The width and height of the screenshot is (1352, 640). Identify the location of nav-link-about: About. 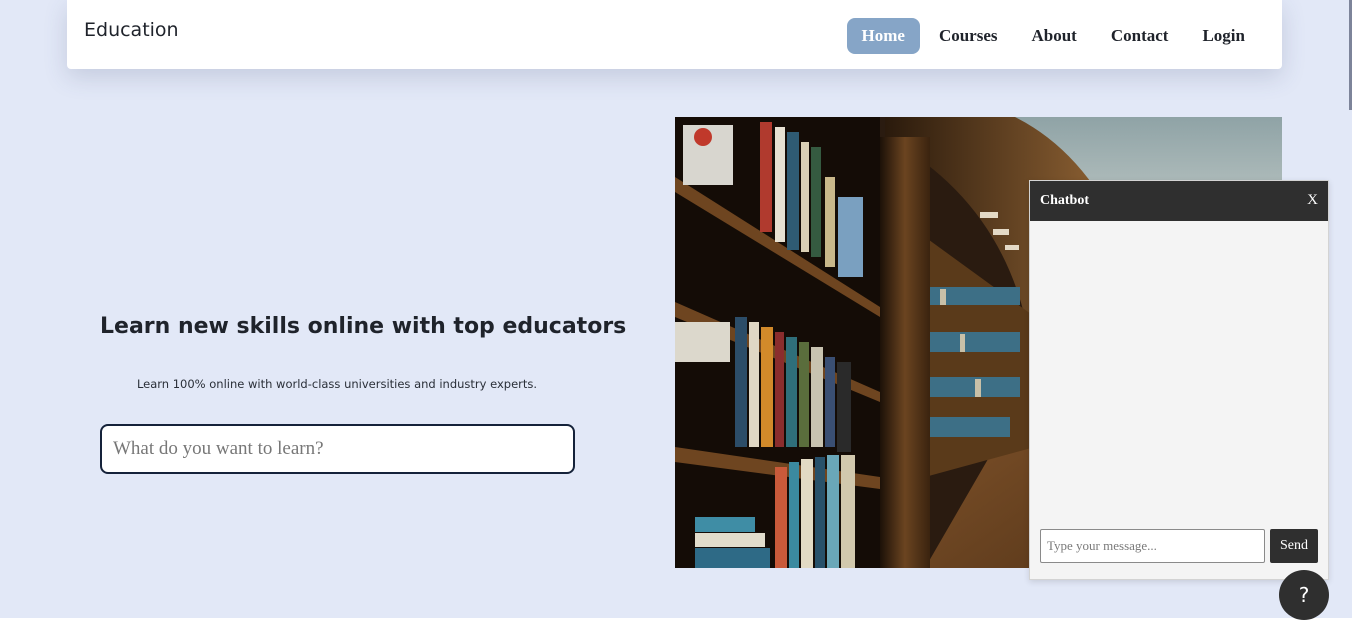
(1054, 36).